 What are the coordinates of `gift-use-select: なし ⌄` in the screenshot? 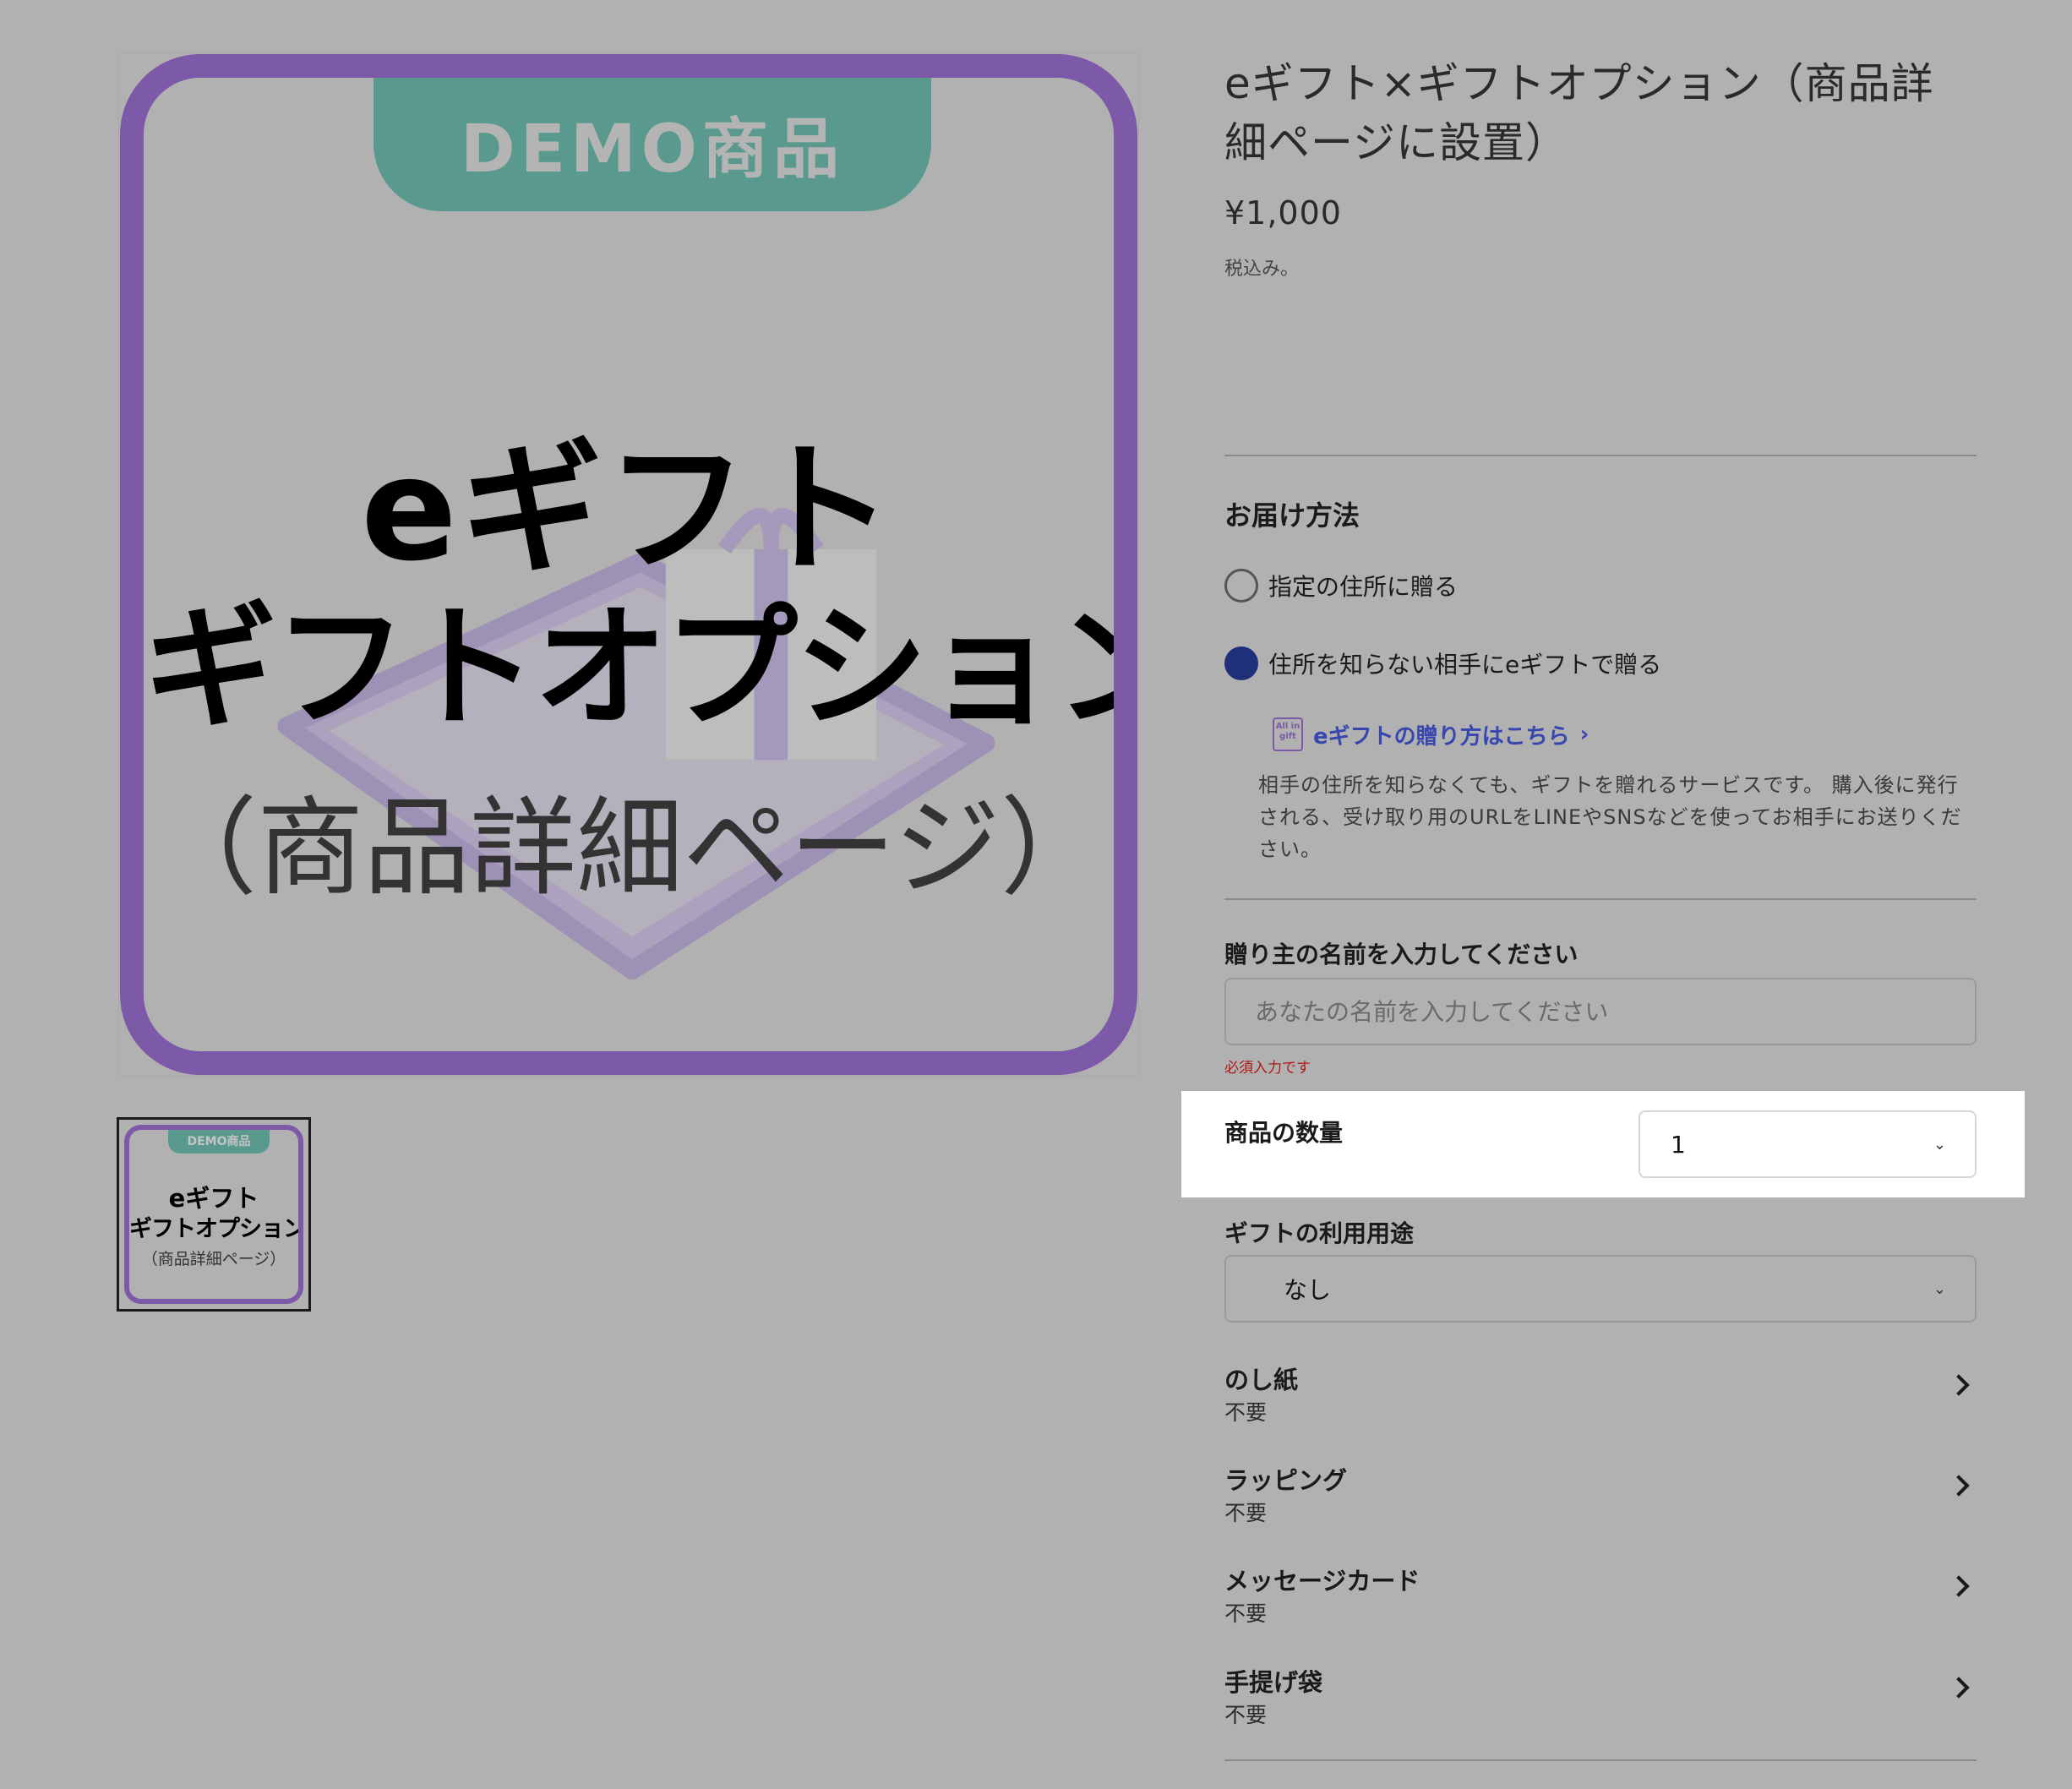 It's located at (1600, 1289).